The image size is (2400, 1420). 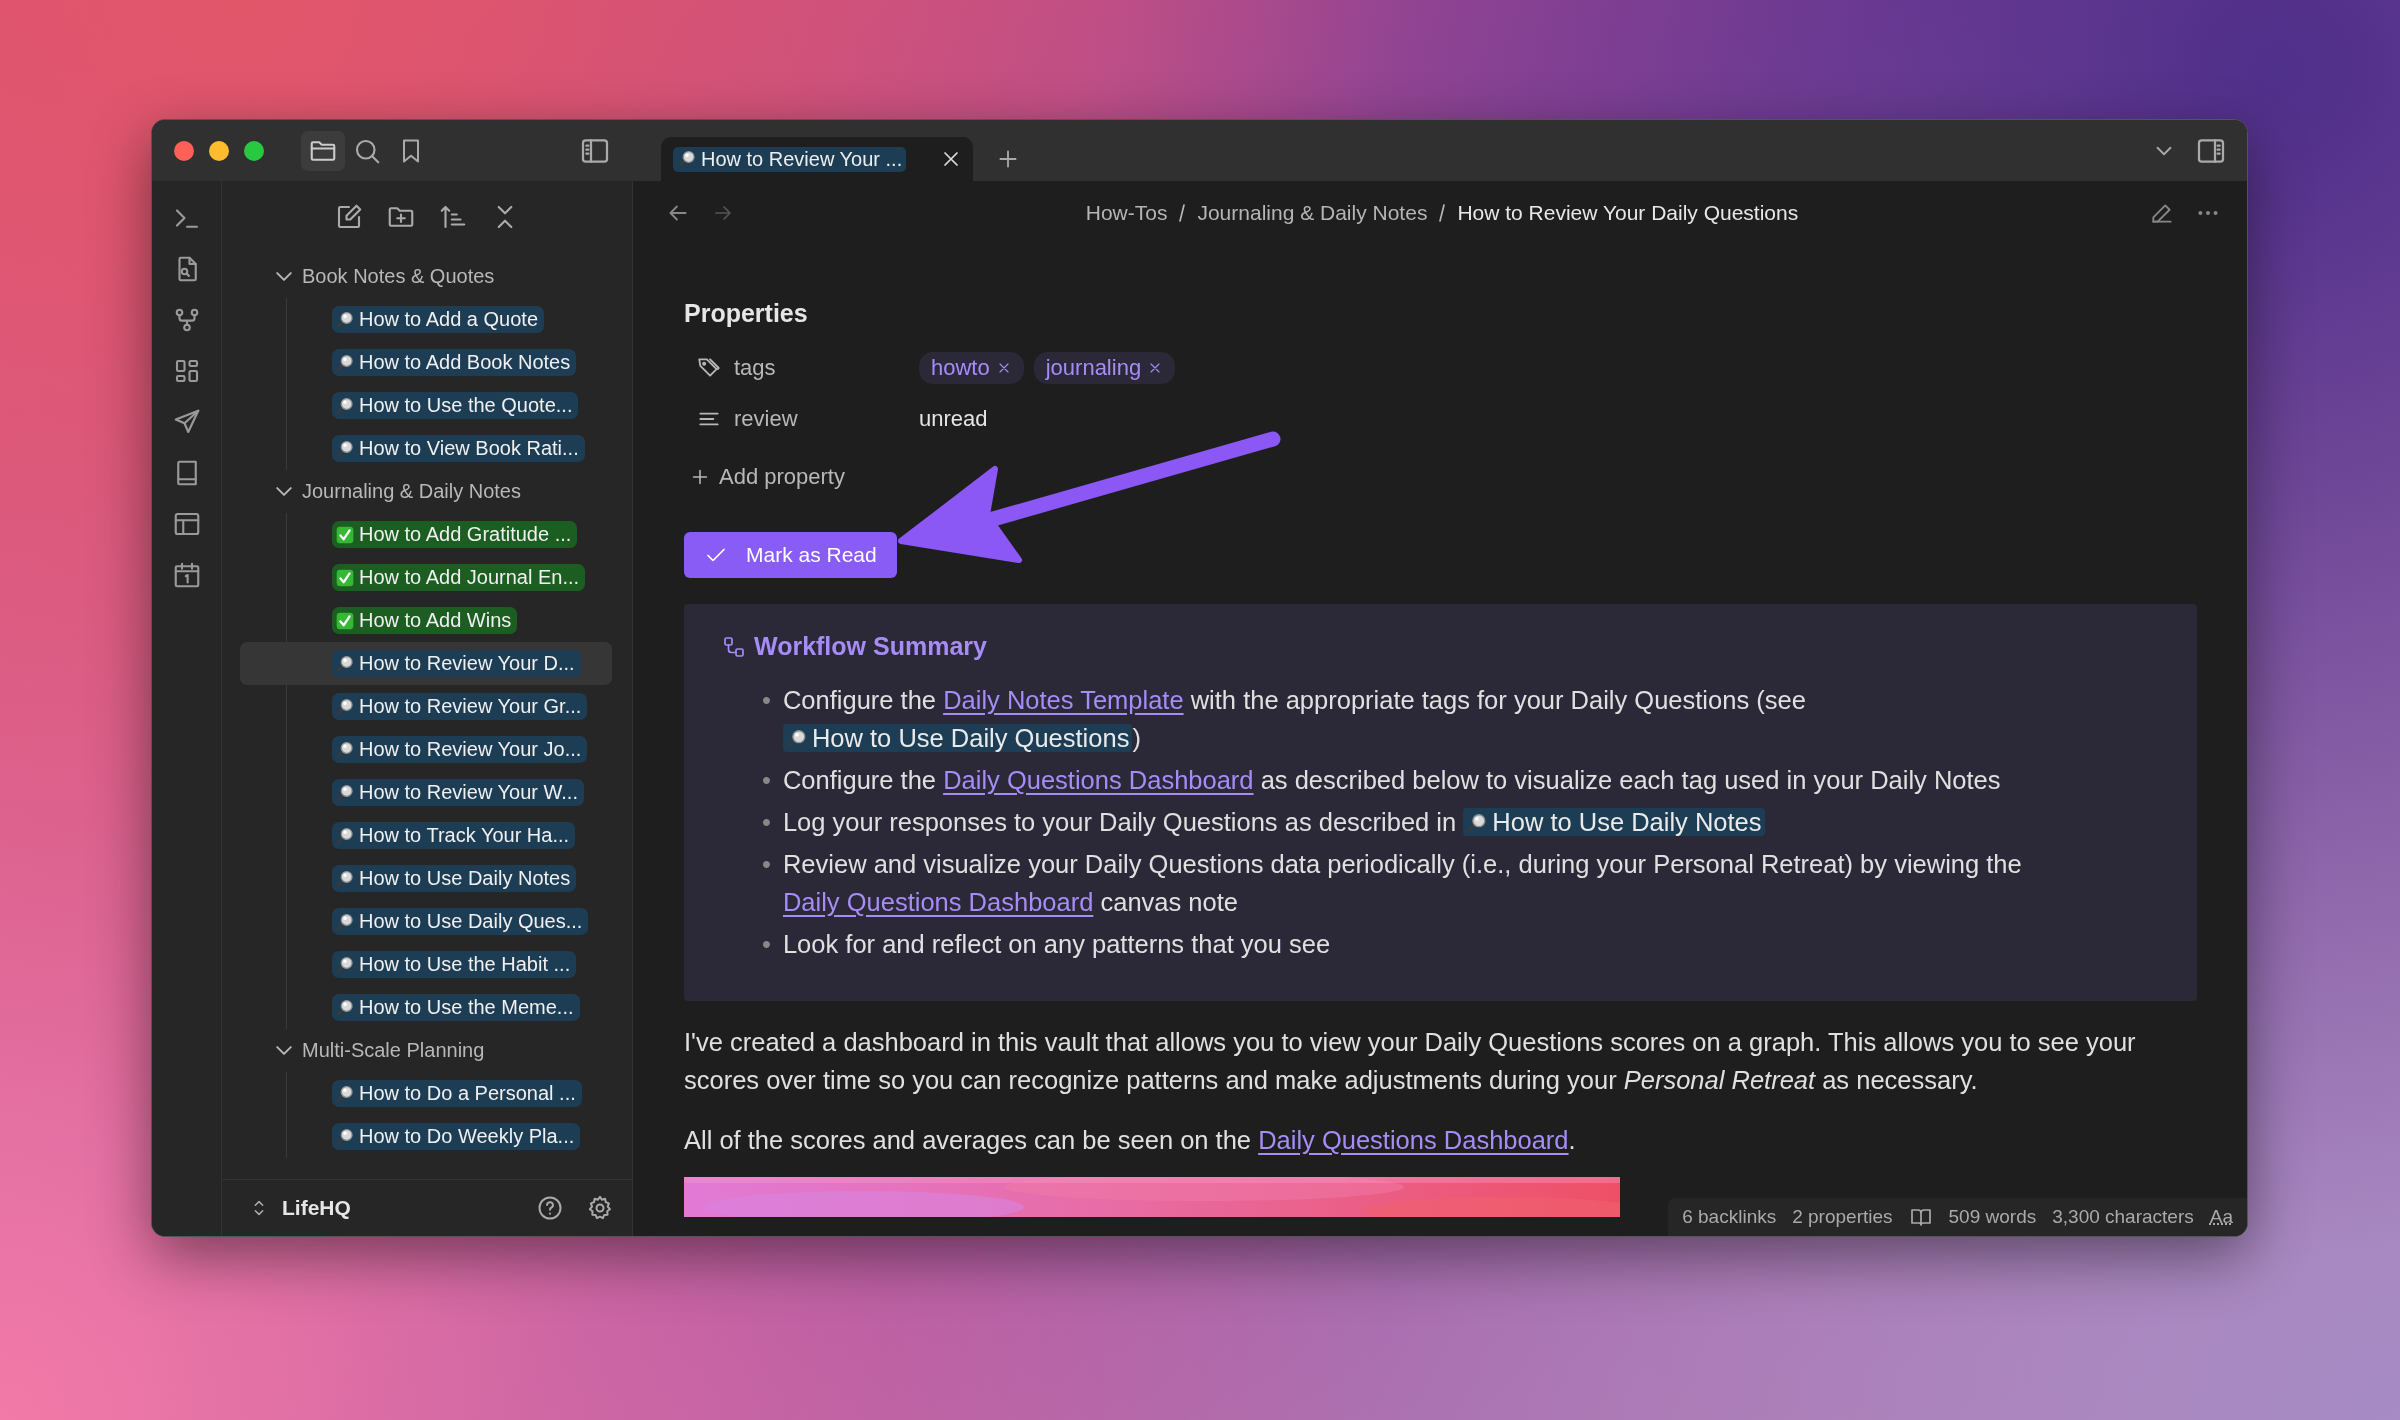 What do you see at coordinates (1410, 1061) in the screenshot?
I see `paragraph: I've created a dashboard in this vault that allows you to view your Daily Questions scores on a graph. This allows you to see your scores over time so you can recognize patterns and make adjustments during your Personal Retreat as necessary.` at bounding box center [1410, 1061].